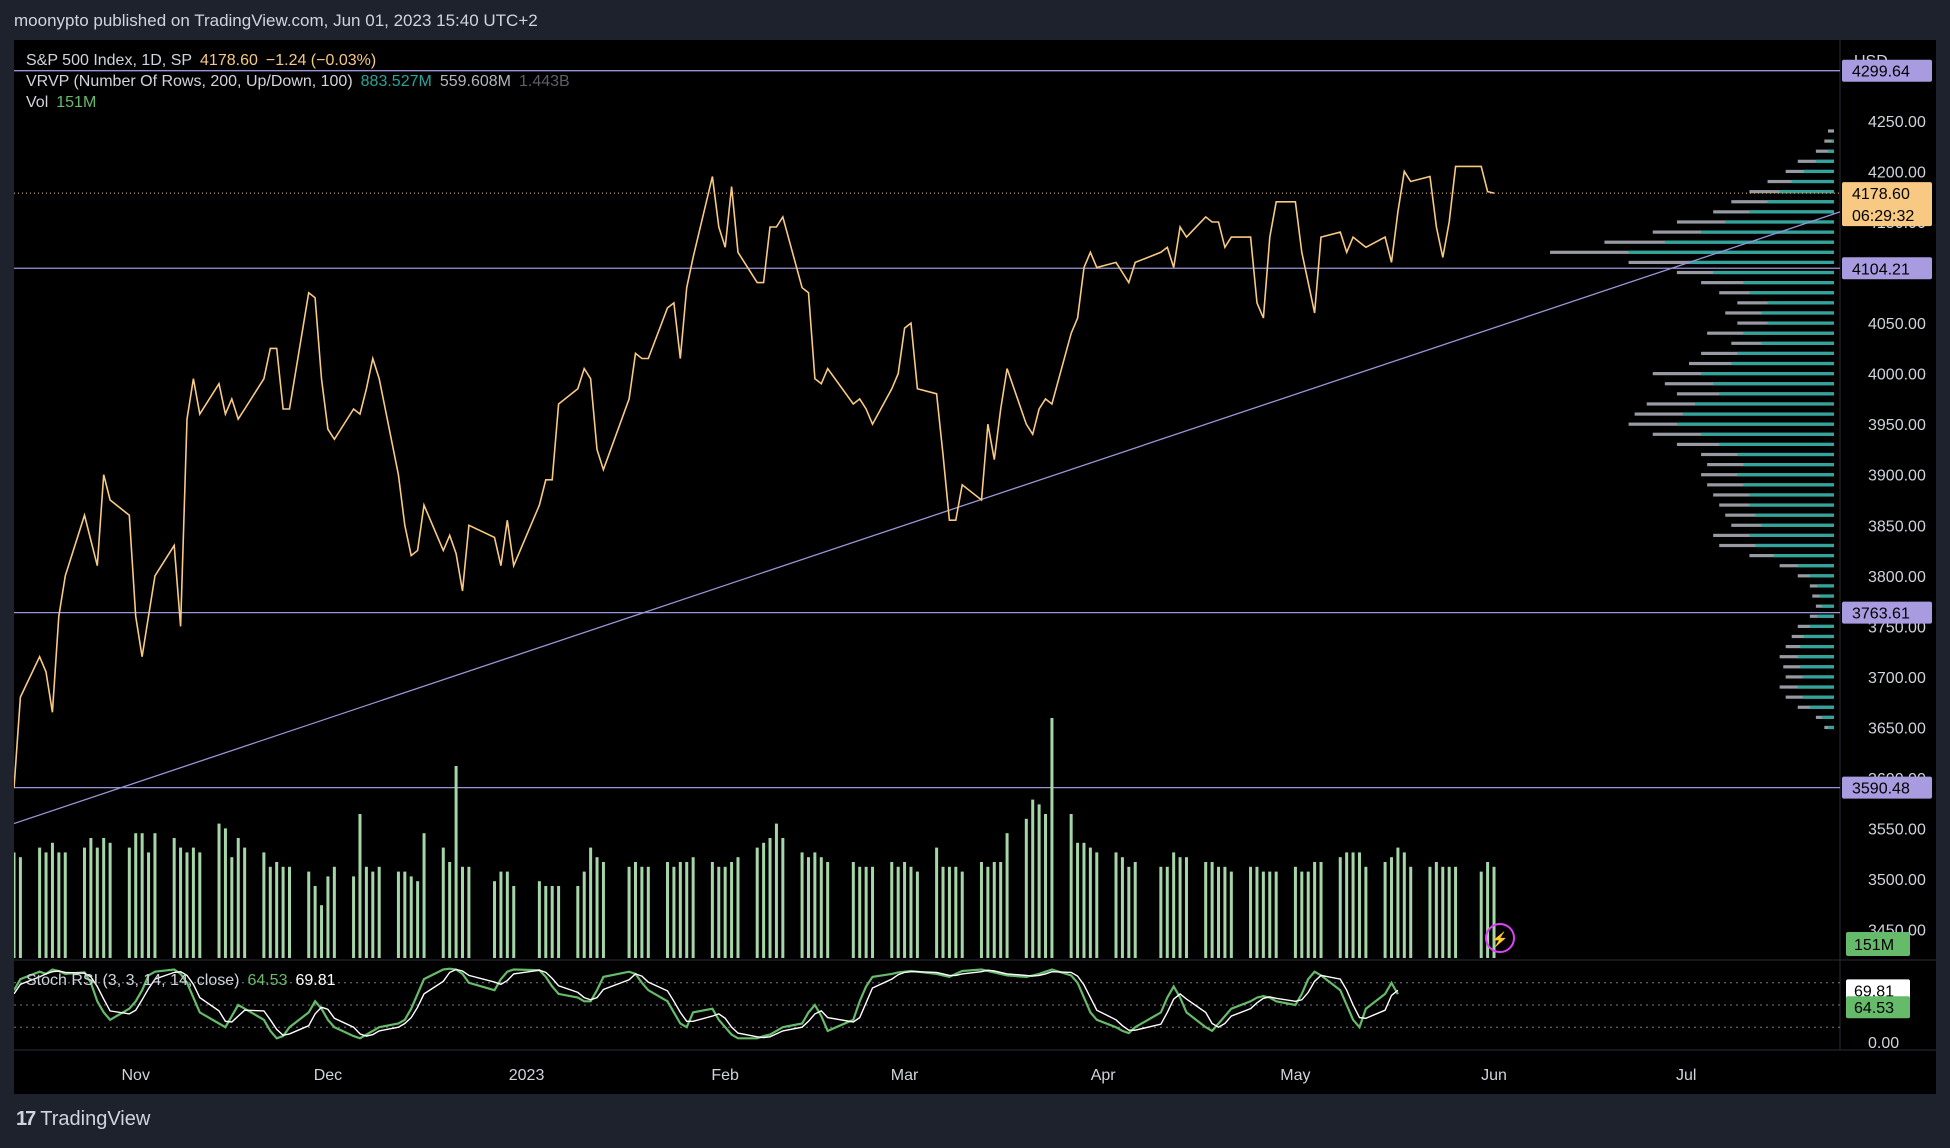  What do you see at coordinates (1830, 131) in the screenshot?
I see `vrvp-row-total` at bounding box center [1830, 131].